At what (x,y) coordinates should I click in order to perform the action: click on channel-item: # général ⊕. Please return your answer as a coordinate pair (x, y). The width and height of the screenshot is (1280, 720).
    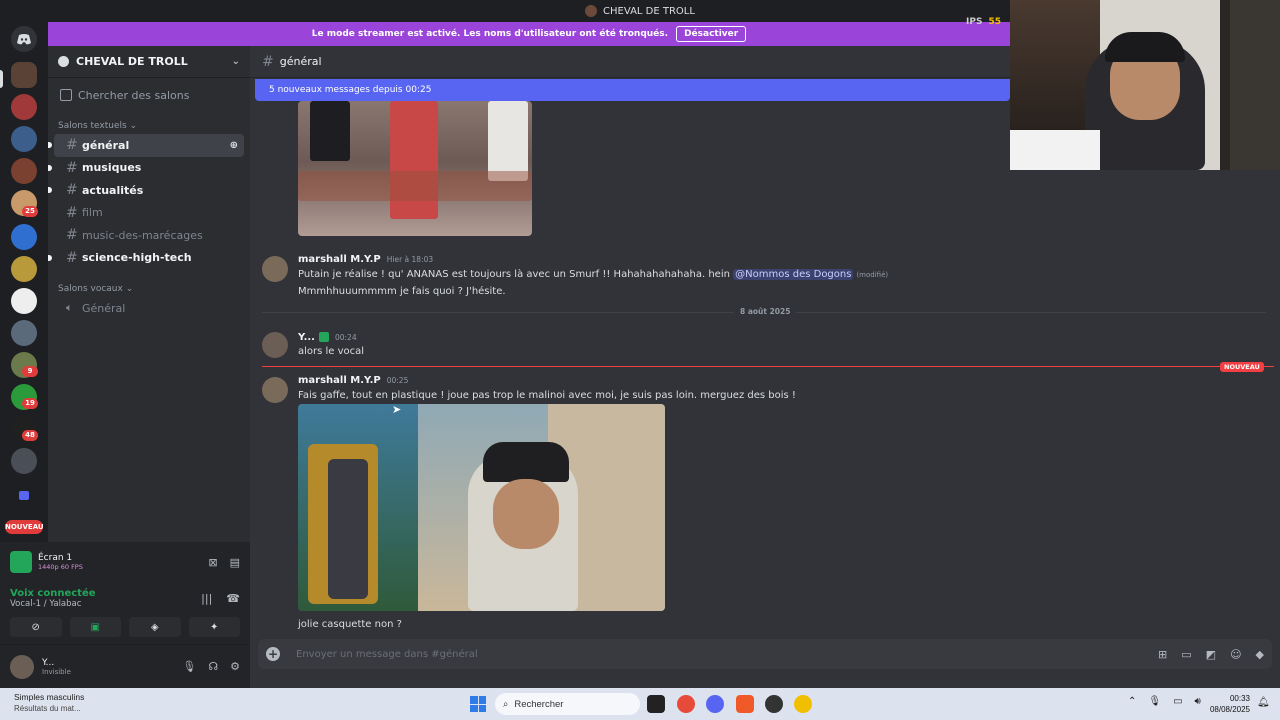
    Looking at the image, I should click on (146, 145).